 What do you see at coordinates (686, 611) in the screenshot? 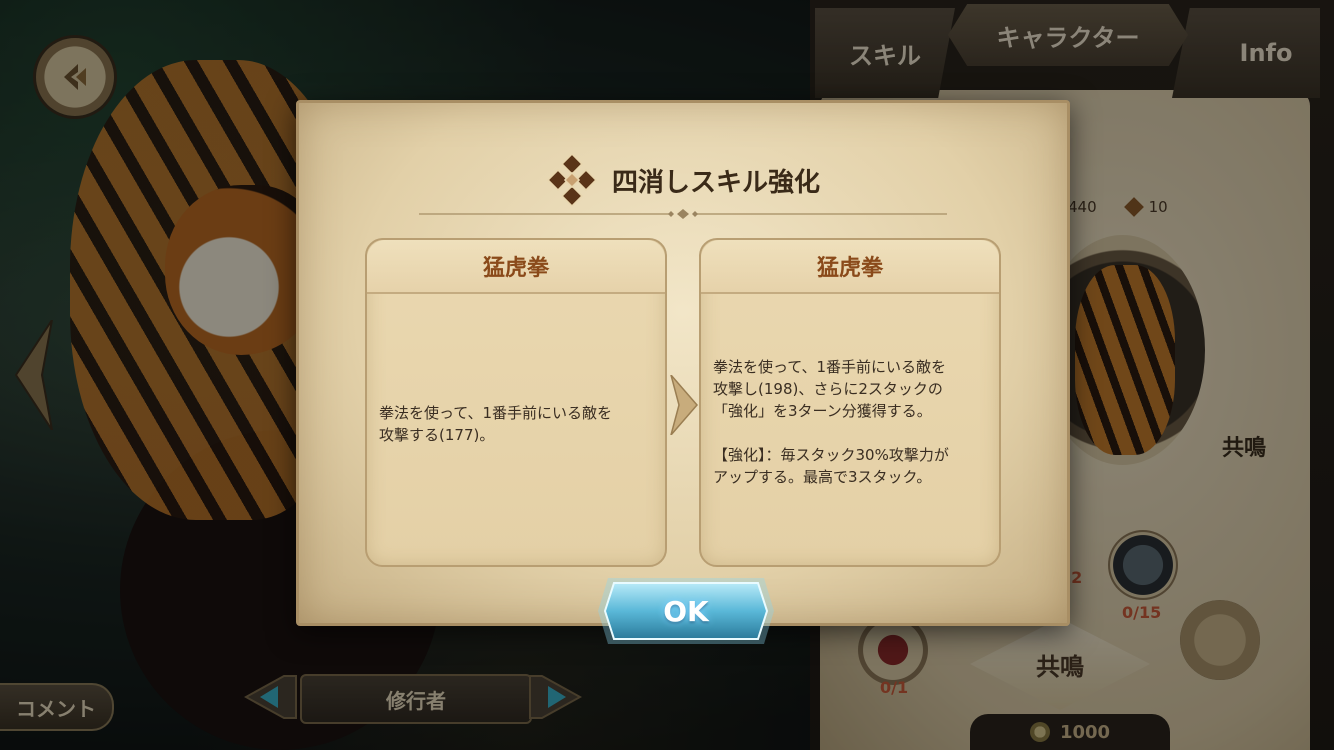
I see `ok-button` at bounding box center [686, 611].